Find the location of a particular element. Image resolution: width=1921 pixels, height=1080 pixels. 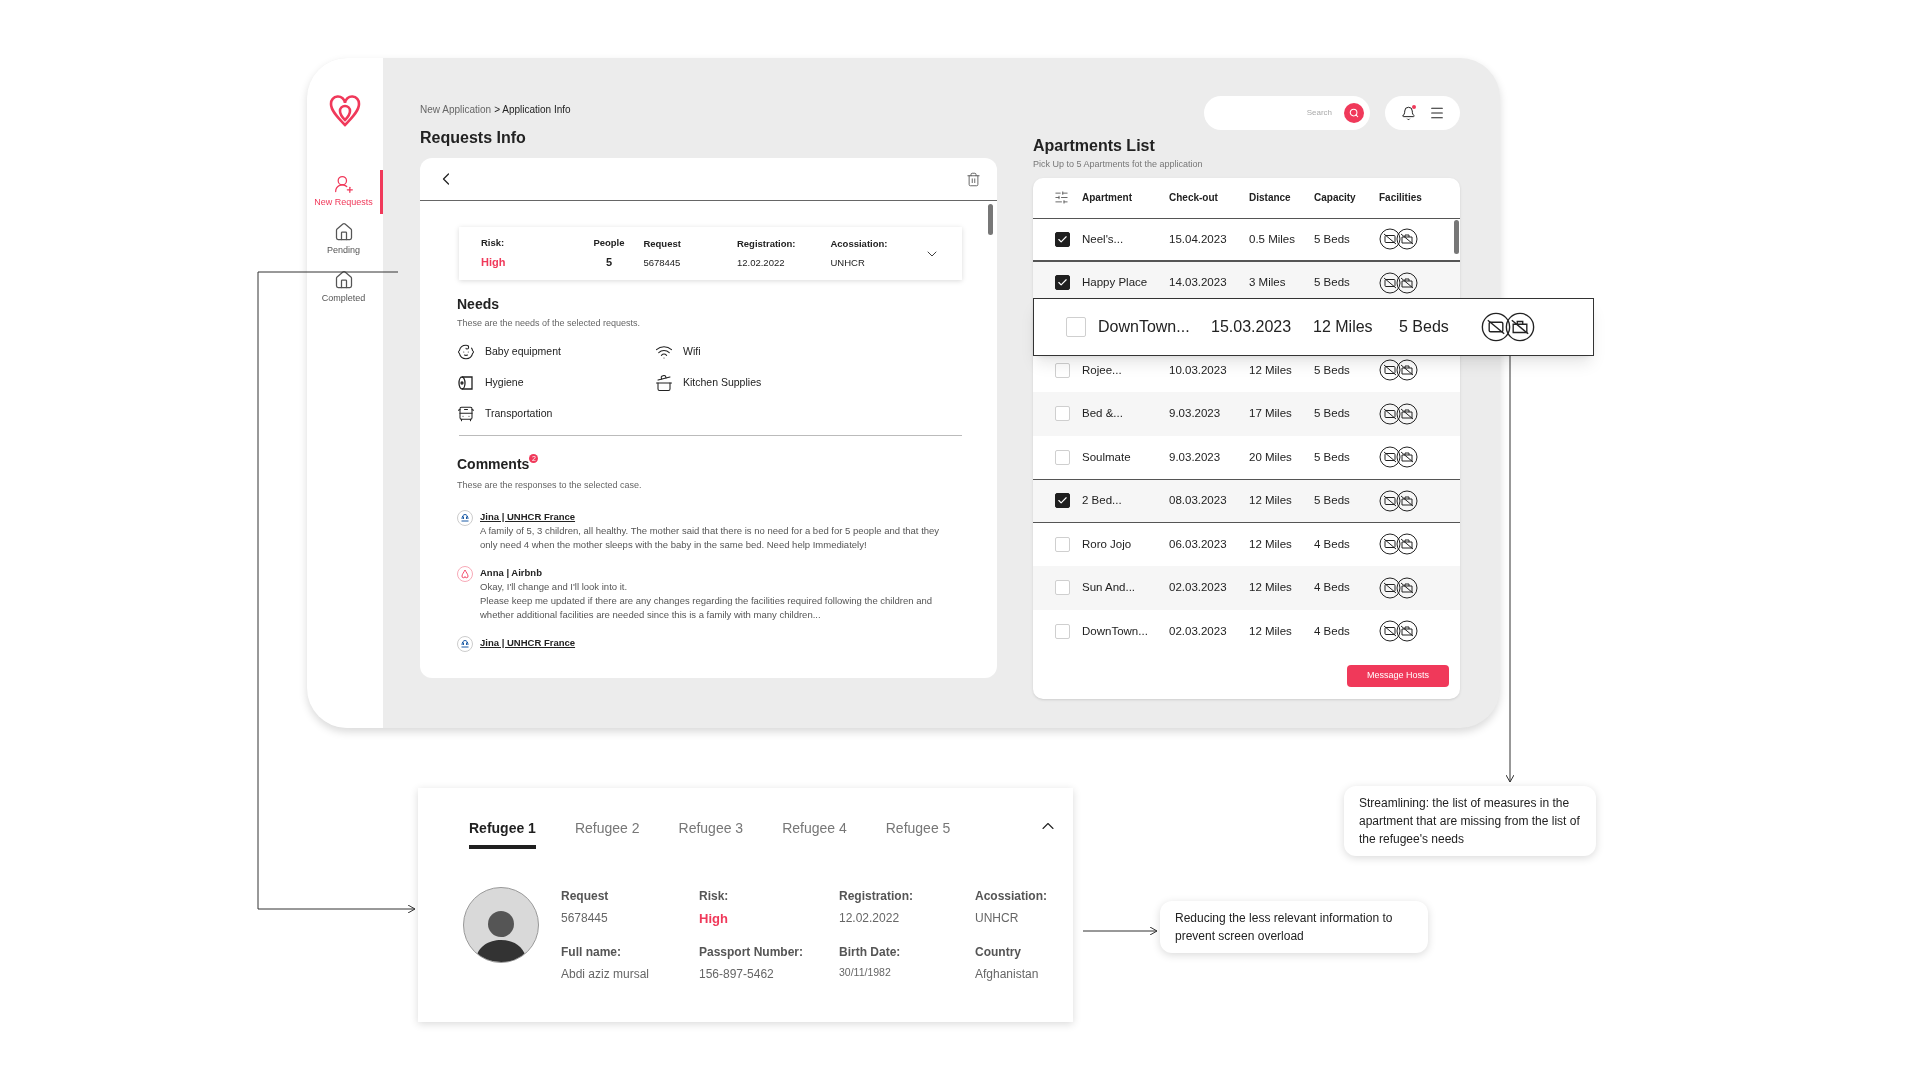

menu-icon is located at coordinates (1436, 113).